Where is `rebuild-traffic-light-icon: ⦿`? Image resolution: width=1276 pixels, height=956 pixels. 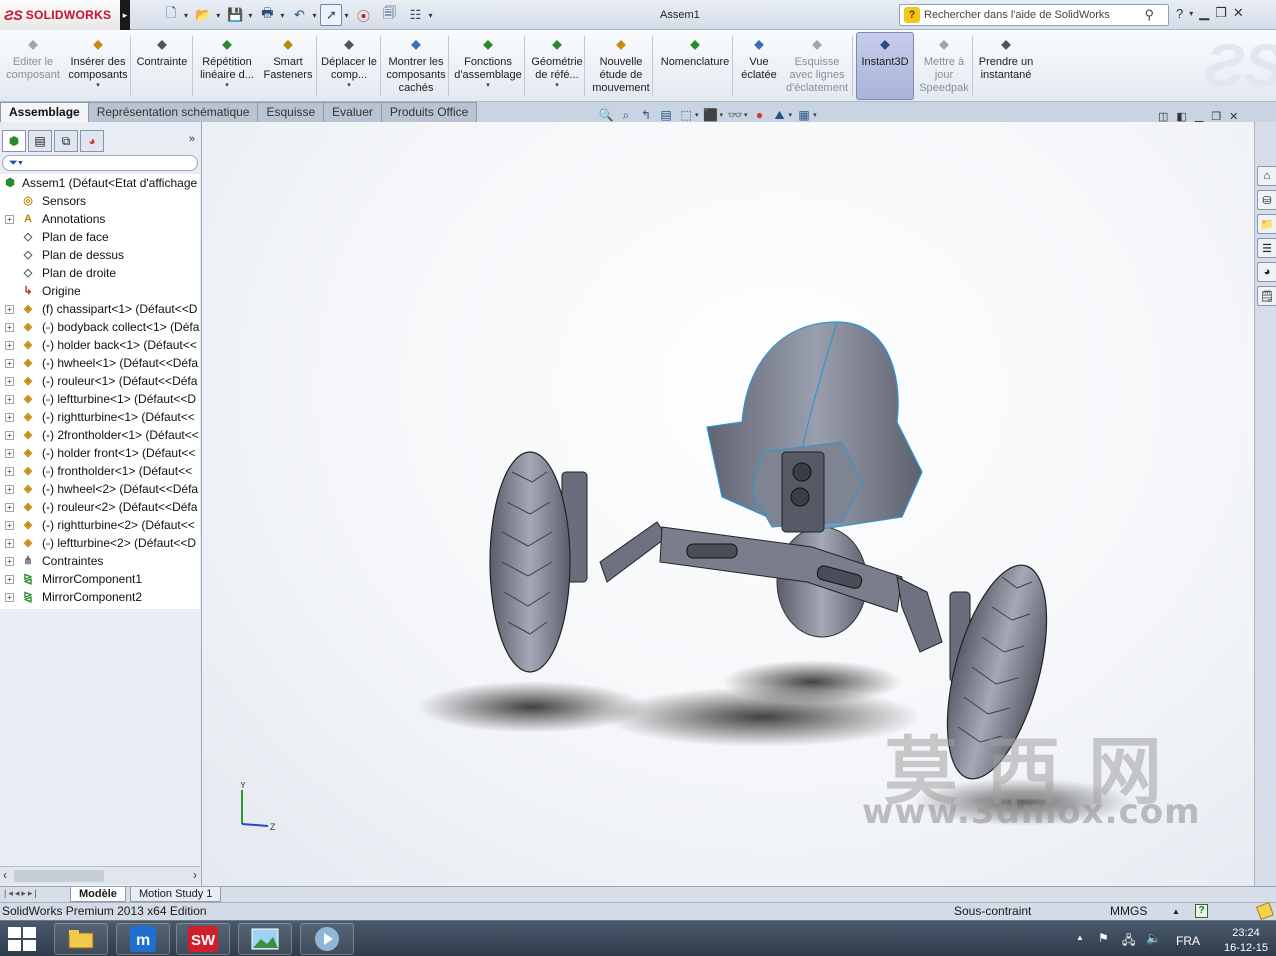 rebuild-traffic-light-icon: ⦿ is located at coordinates (363, 15).